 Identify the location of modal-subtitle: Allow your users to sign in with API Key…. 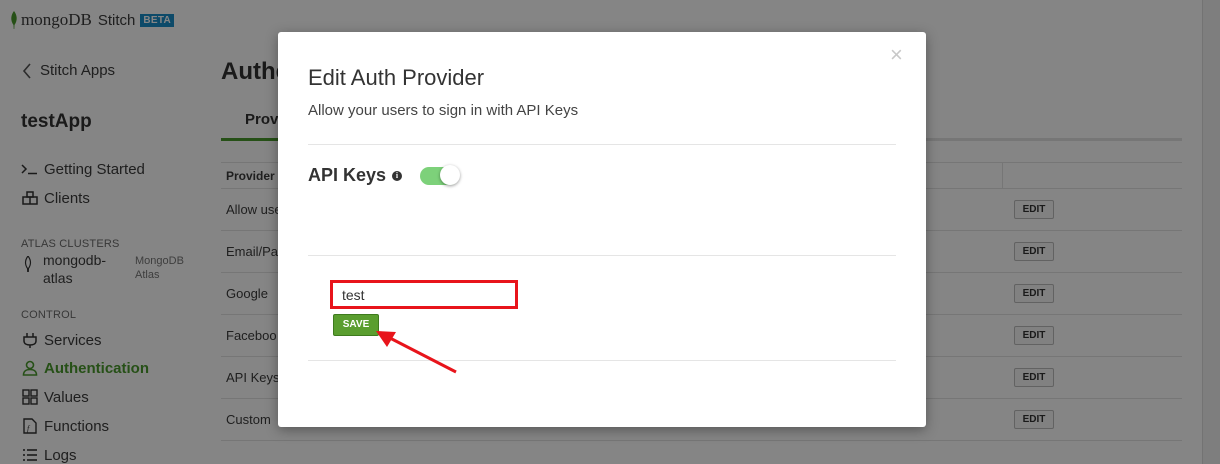
(443, 110).